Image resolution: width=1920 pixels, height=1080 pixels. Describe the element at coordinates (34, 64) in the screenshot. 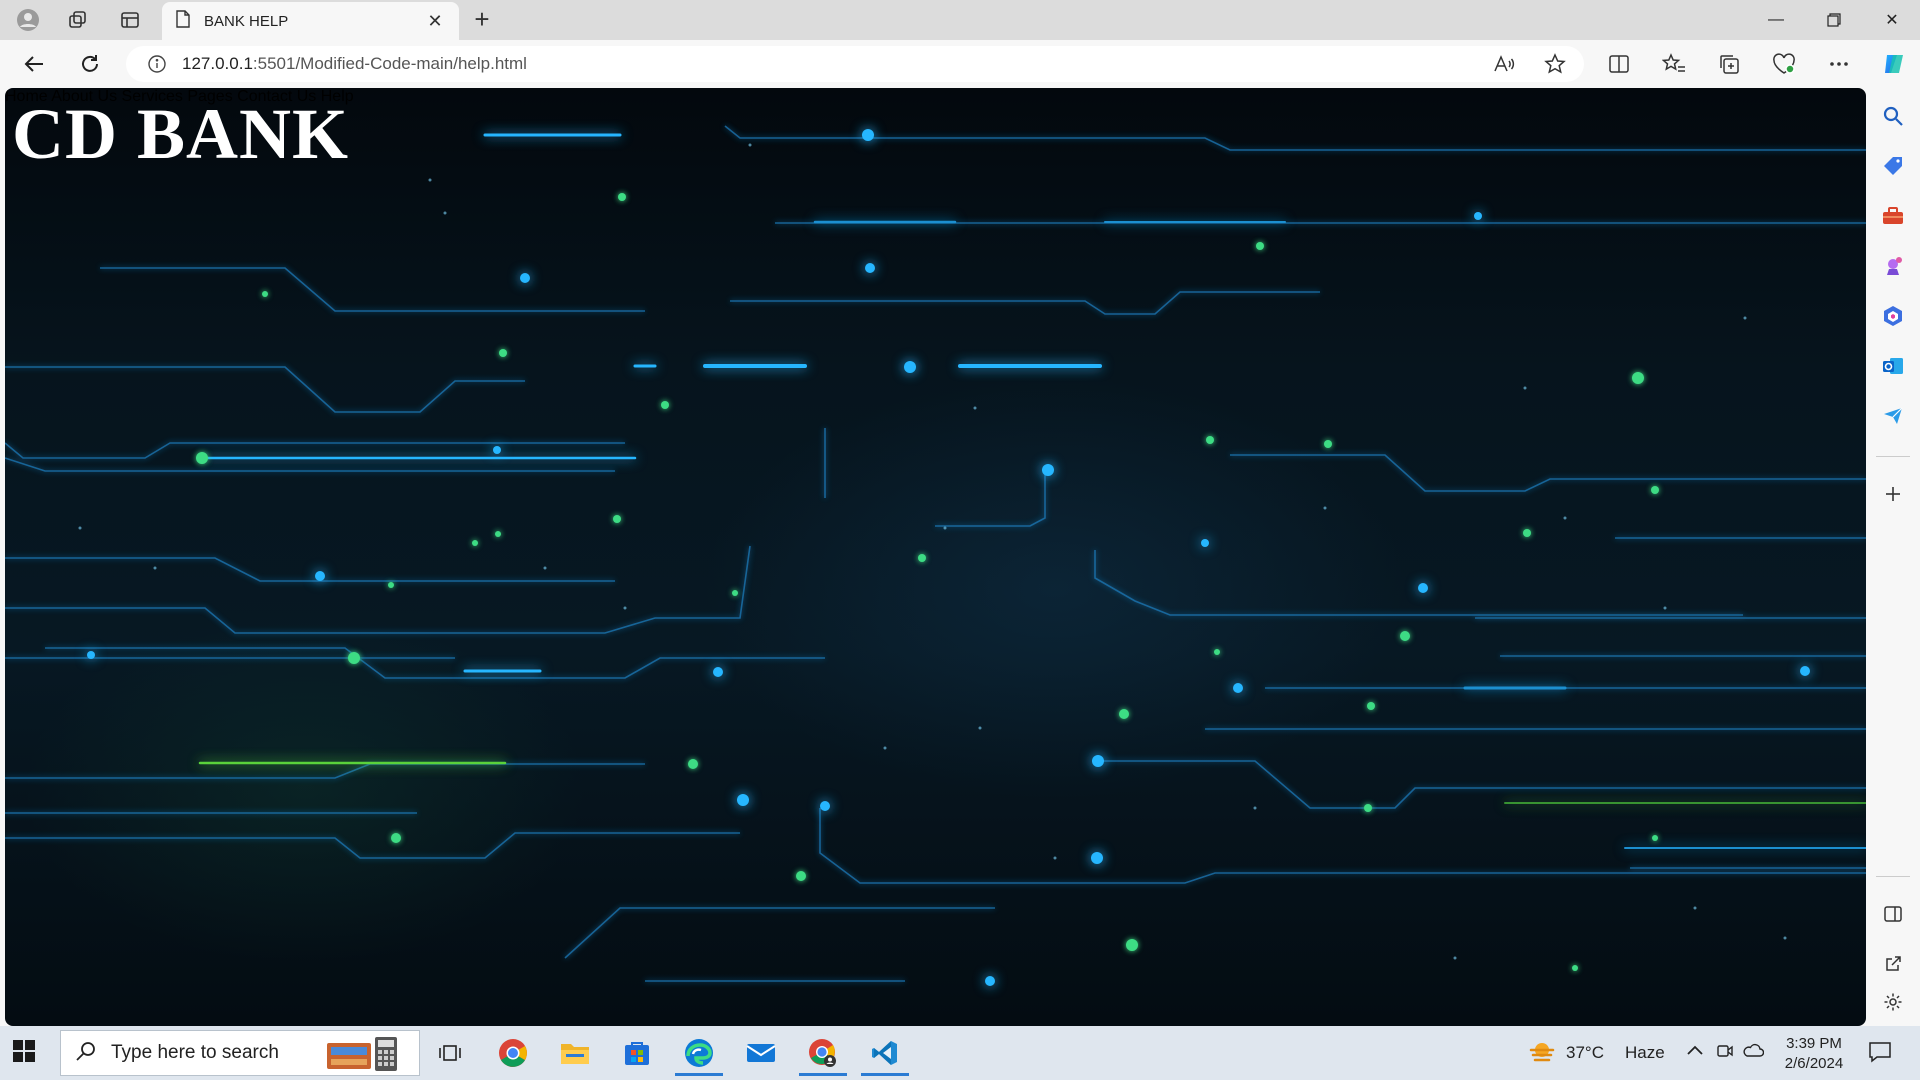

I see `back-button` at that location.